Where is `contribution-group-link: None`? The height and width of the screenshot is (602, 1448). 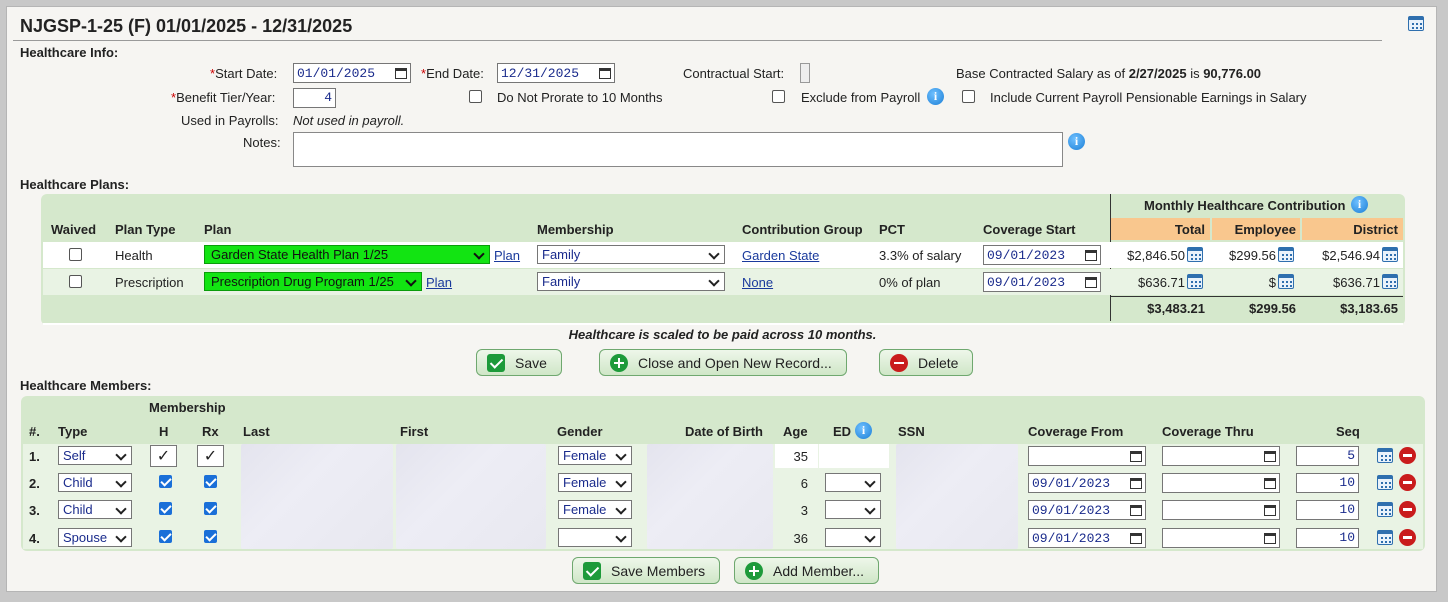 contribution-group-link: None is located at coordinates (757, 282).